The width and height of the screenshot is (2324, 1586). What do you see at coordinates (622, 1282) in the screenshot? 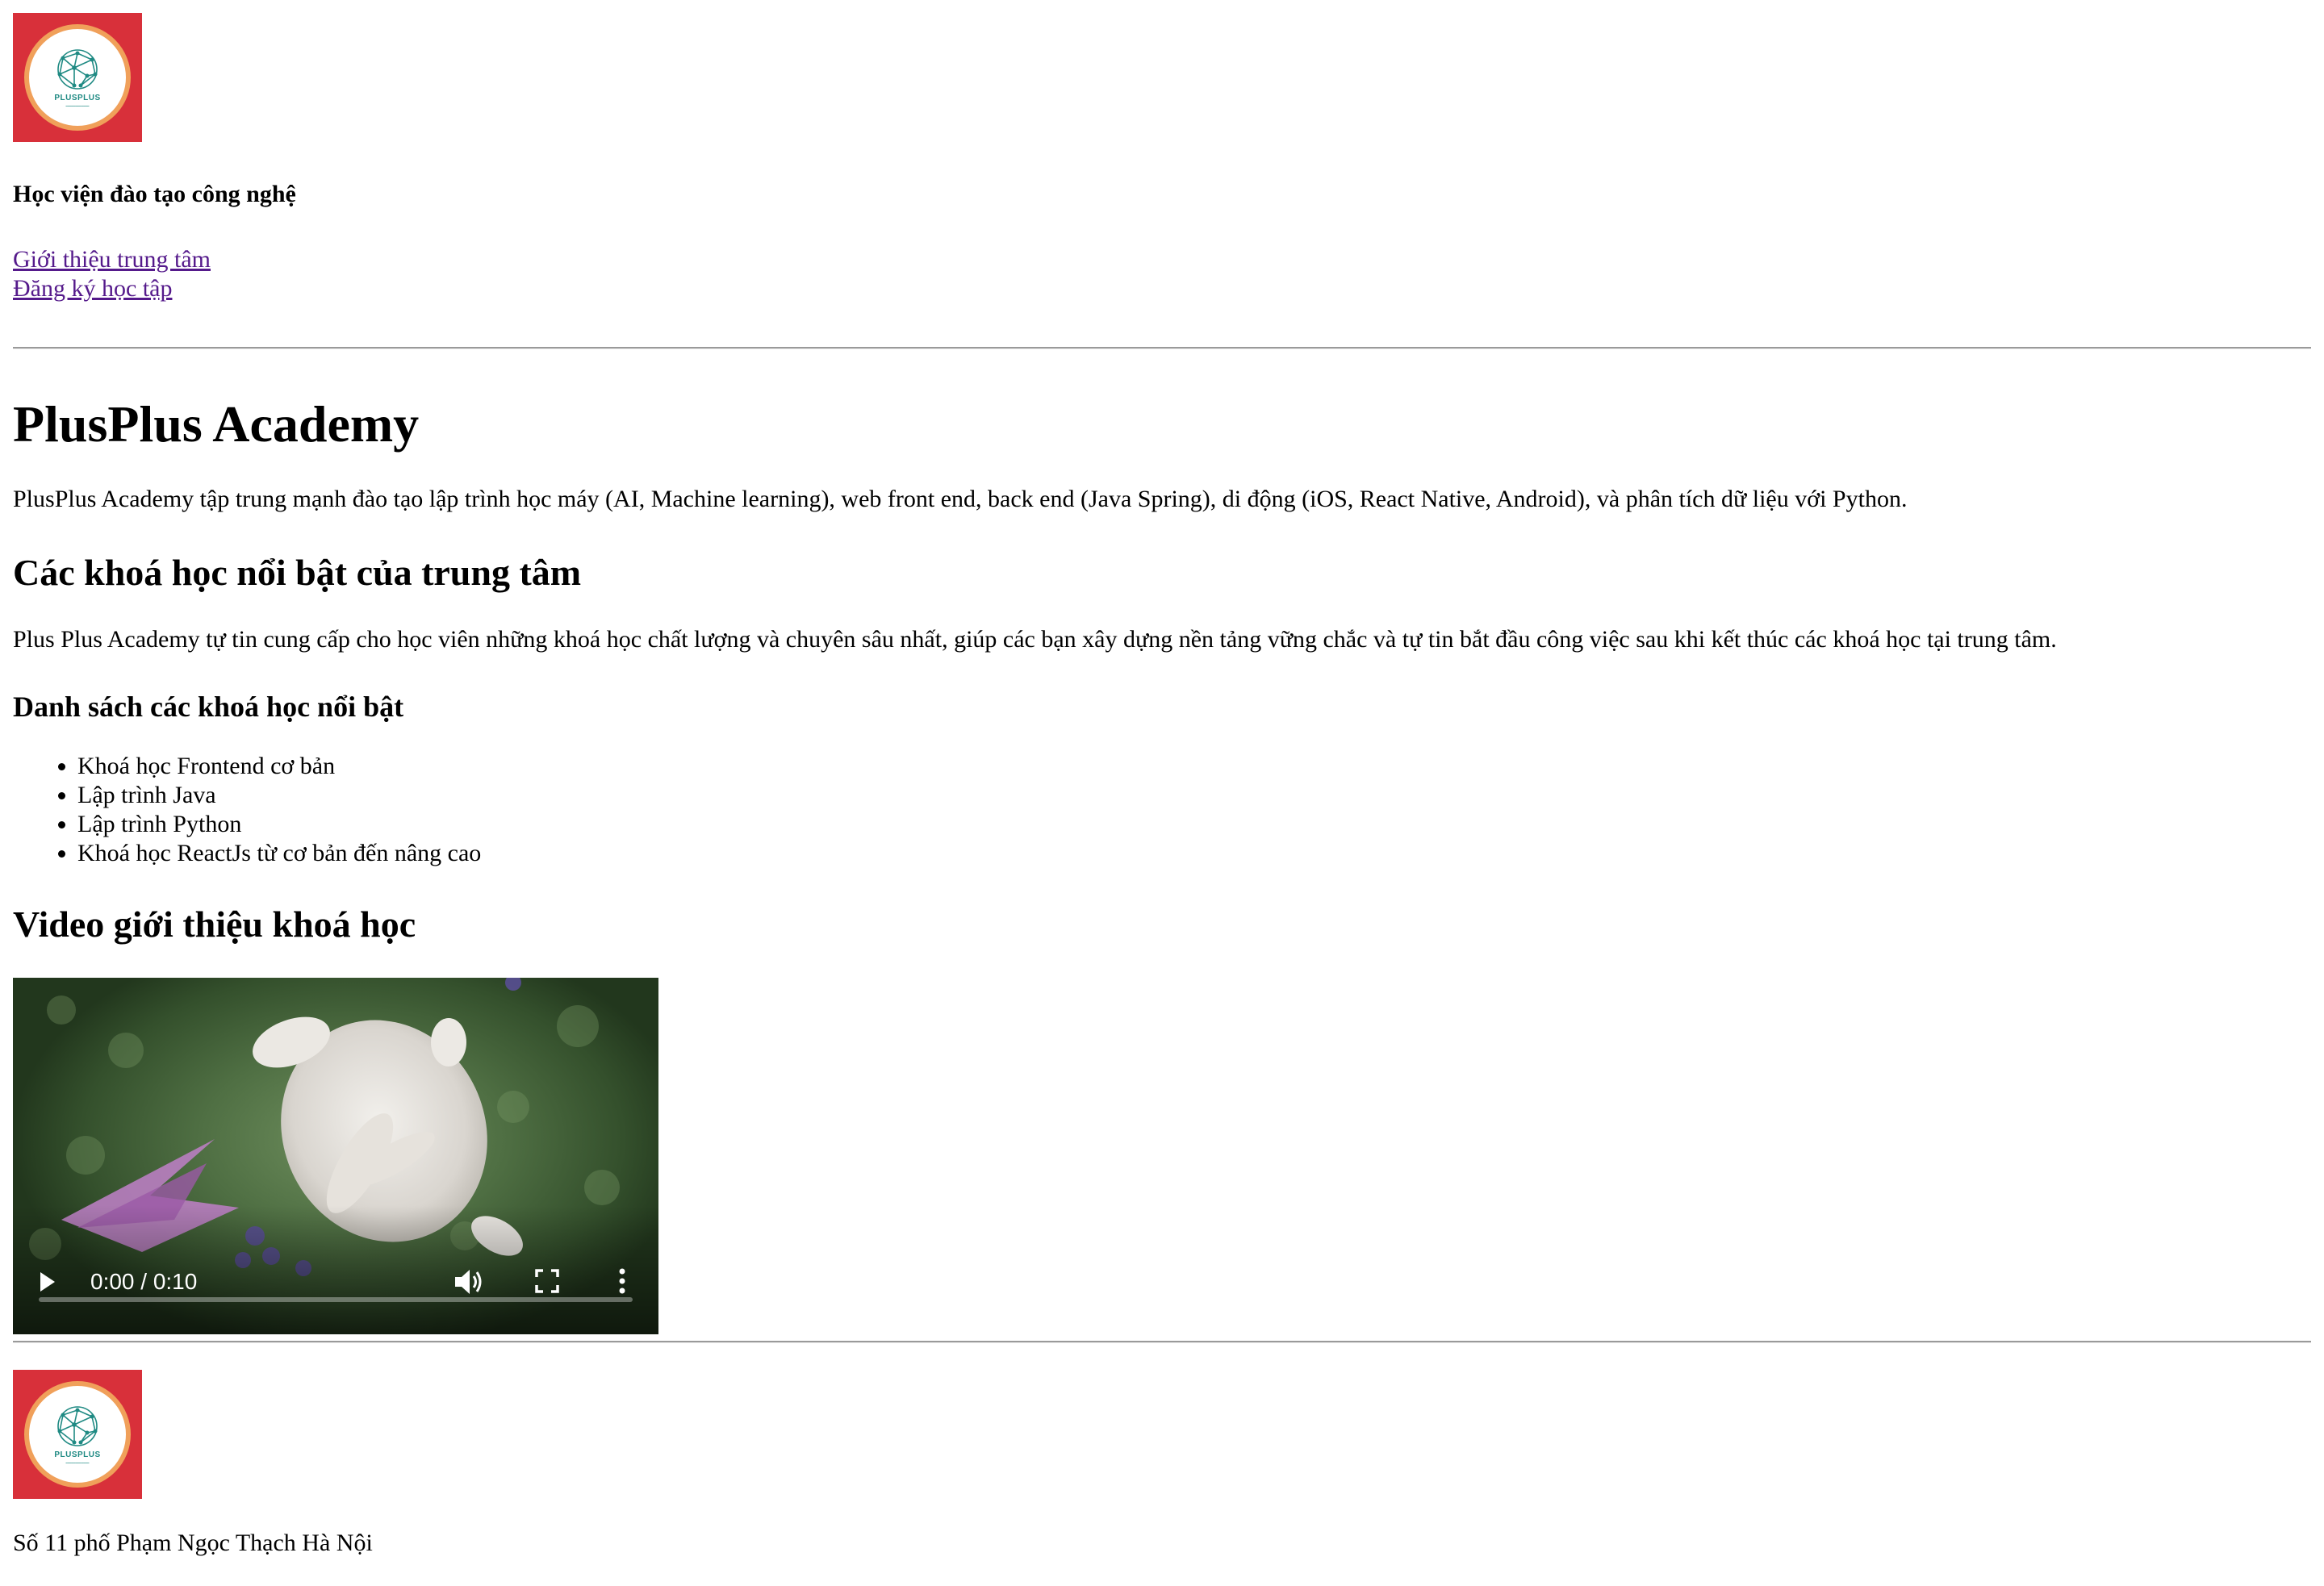
I see `more-options-icon` at bounding box center [622, 1282].